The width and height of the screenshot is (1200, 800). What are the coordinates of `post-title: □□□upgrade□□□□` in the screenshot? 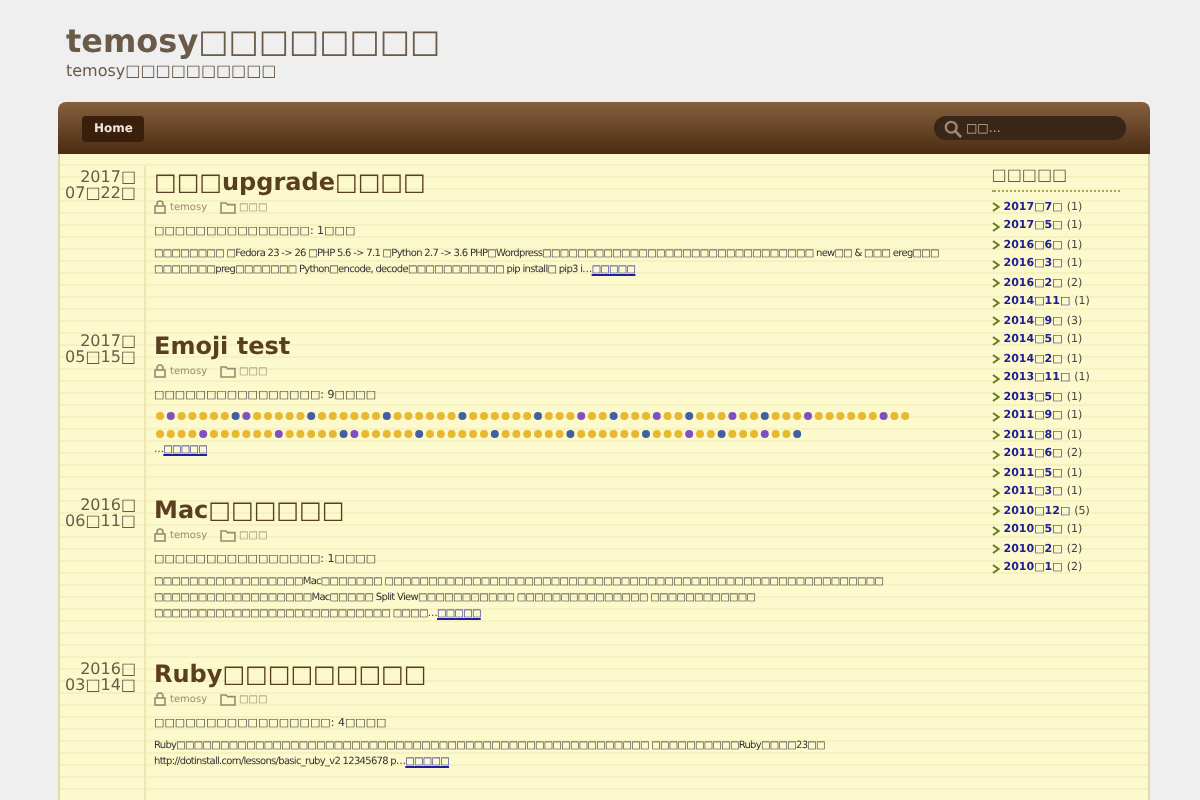 It's located at (557, 182).